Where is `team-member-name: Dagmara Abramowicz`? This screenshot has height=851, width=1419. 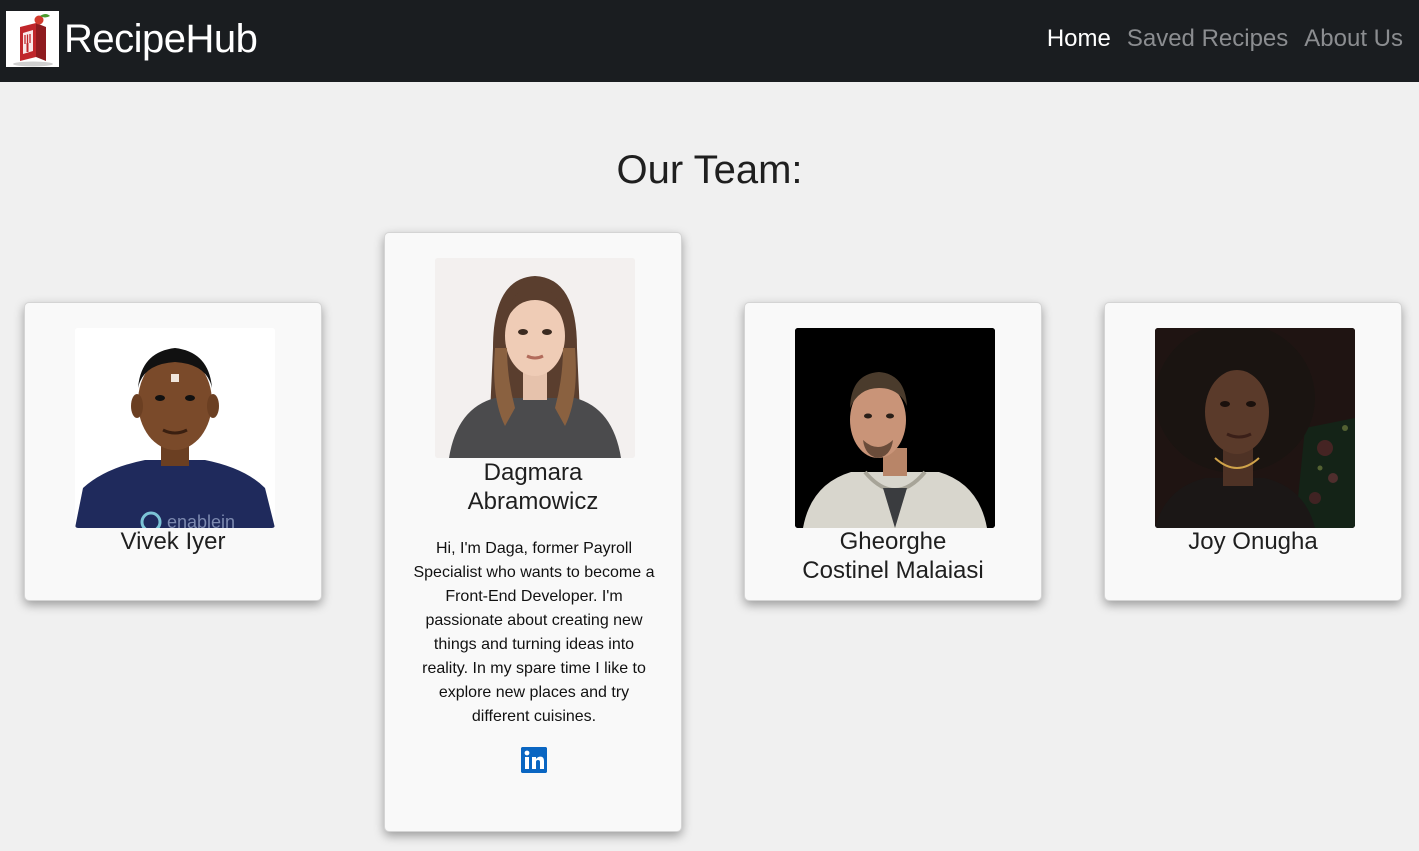
team-member-name: Dagmara Abramowicz is located at coordinates (533, 487).